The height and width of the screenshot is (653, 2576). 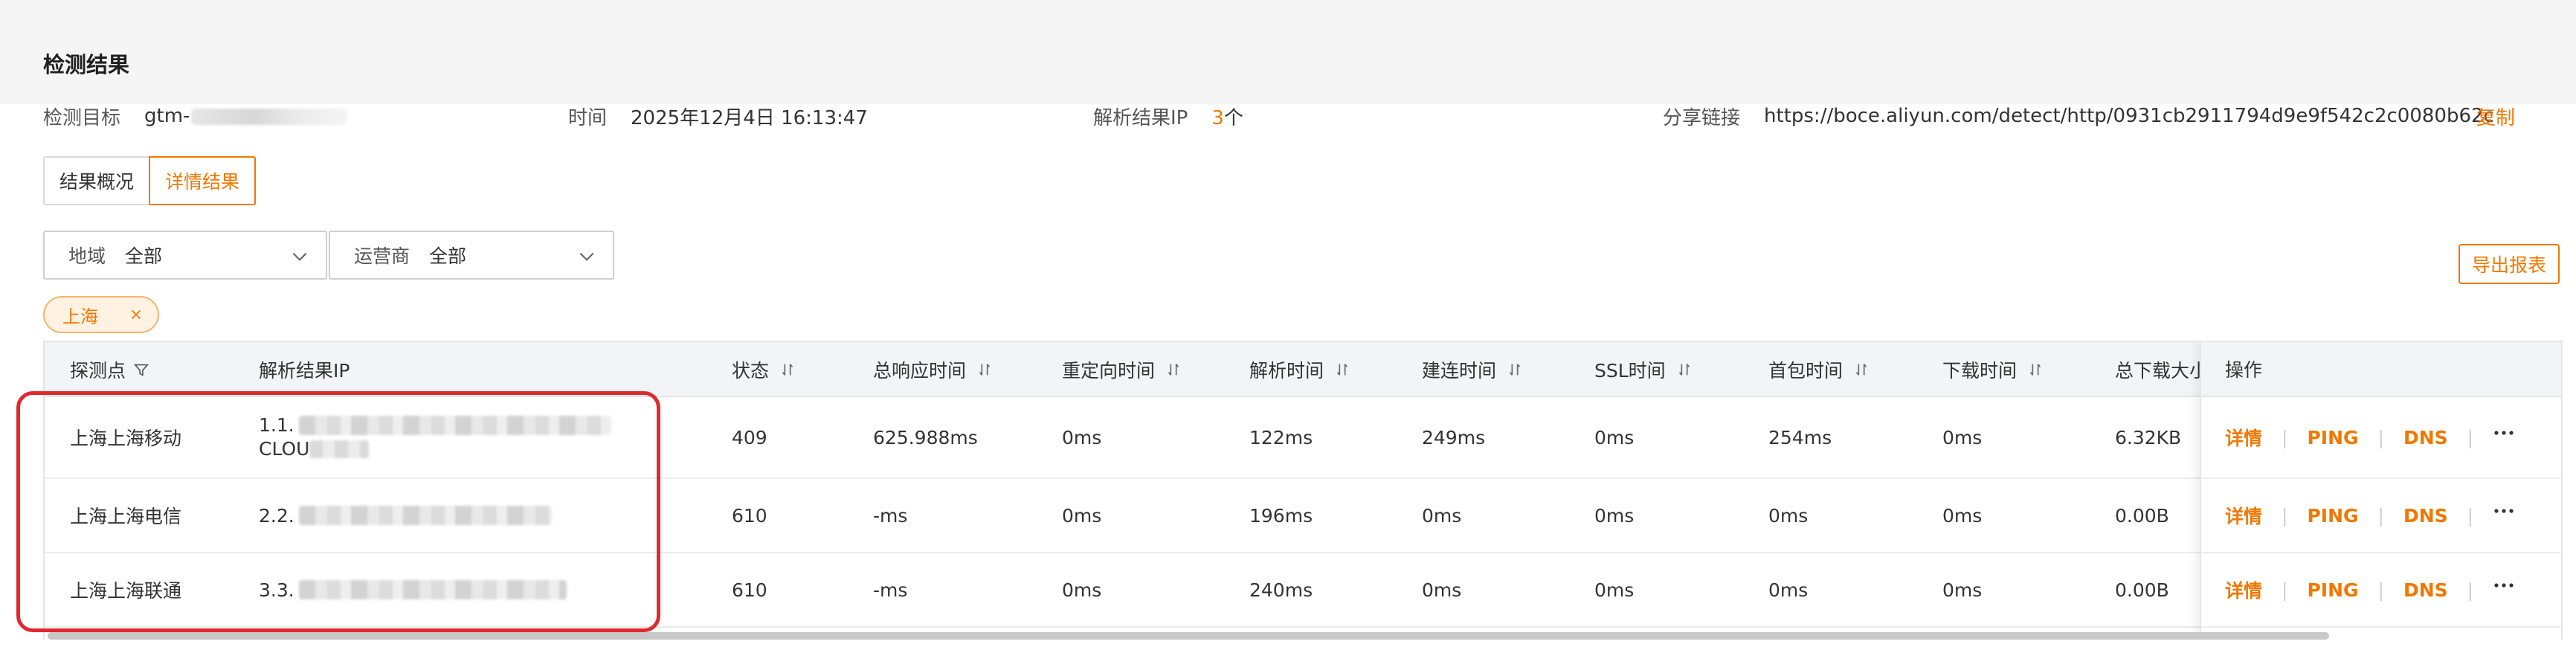 What do you see at coordinates (1993, 369) in the screenshot?
I see `col-download-time: 下载时间` at bounding box center [1993, 369].